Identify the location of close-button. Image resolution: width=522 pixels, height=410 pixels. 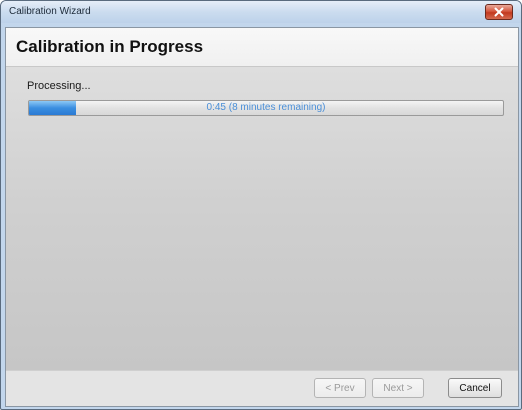
(499, 12).